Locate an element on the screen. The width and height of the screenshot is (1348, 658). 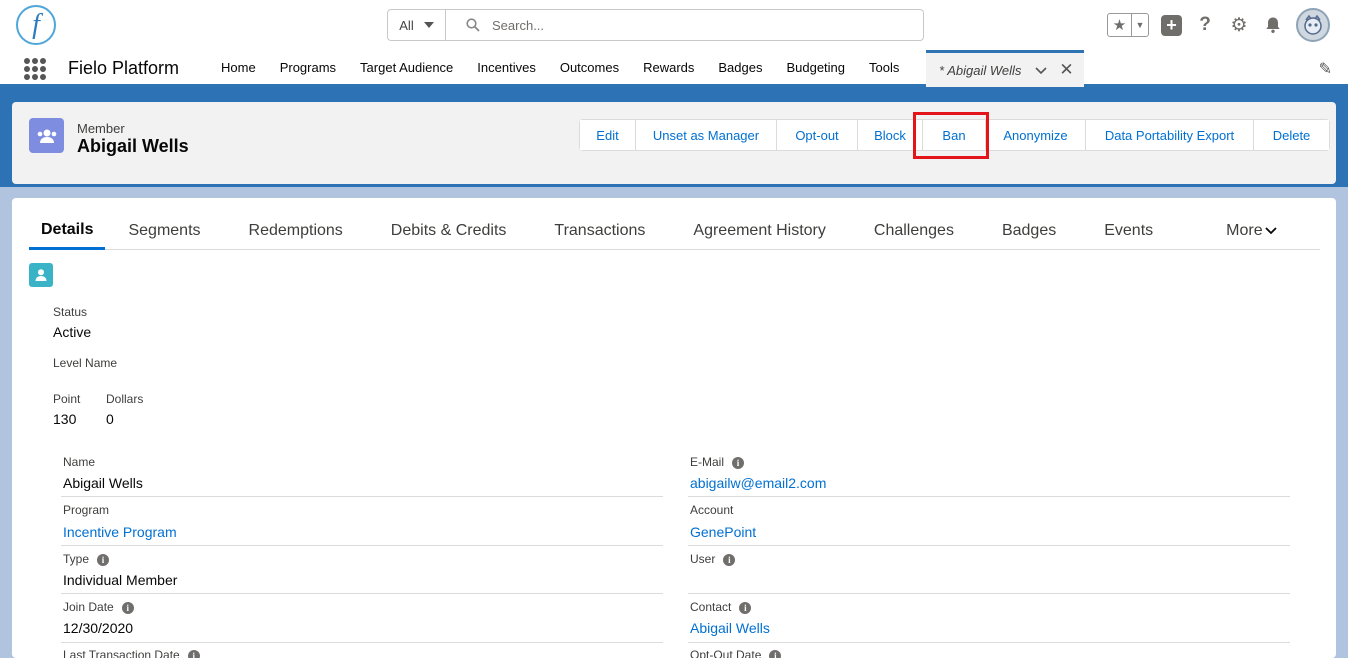
nav-item-tools: Tools is located at coordinates (884, 67).